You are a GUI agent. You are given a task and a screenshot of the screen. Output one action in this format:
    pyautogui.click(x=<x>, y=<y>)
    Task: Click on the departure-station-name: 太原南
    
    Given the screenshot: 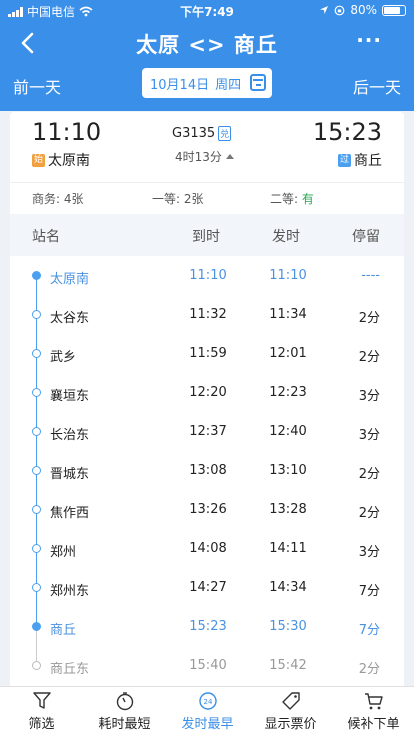 What is the action you would take?
    pyautogui.click(x=69, y=161)
    